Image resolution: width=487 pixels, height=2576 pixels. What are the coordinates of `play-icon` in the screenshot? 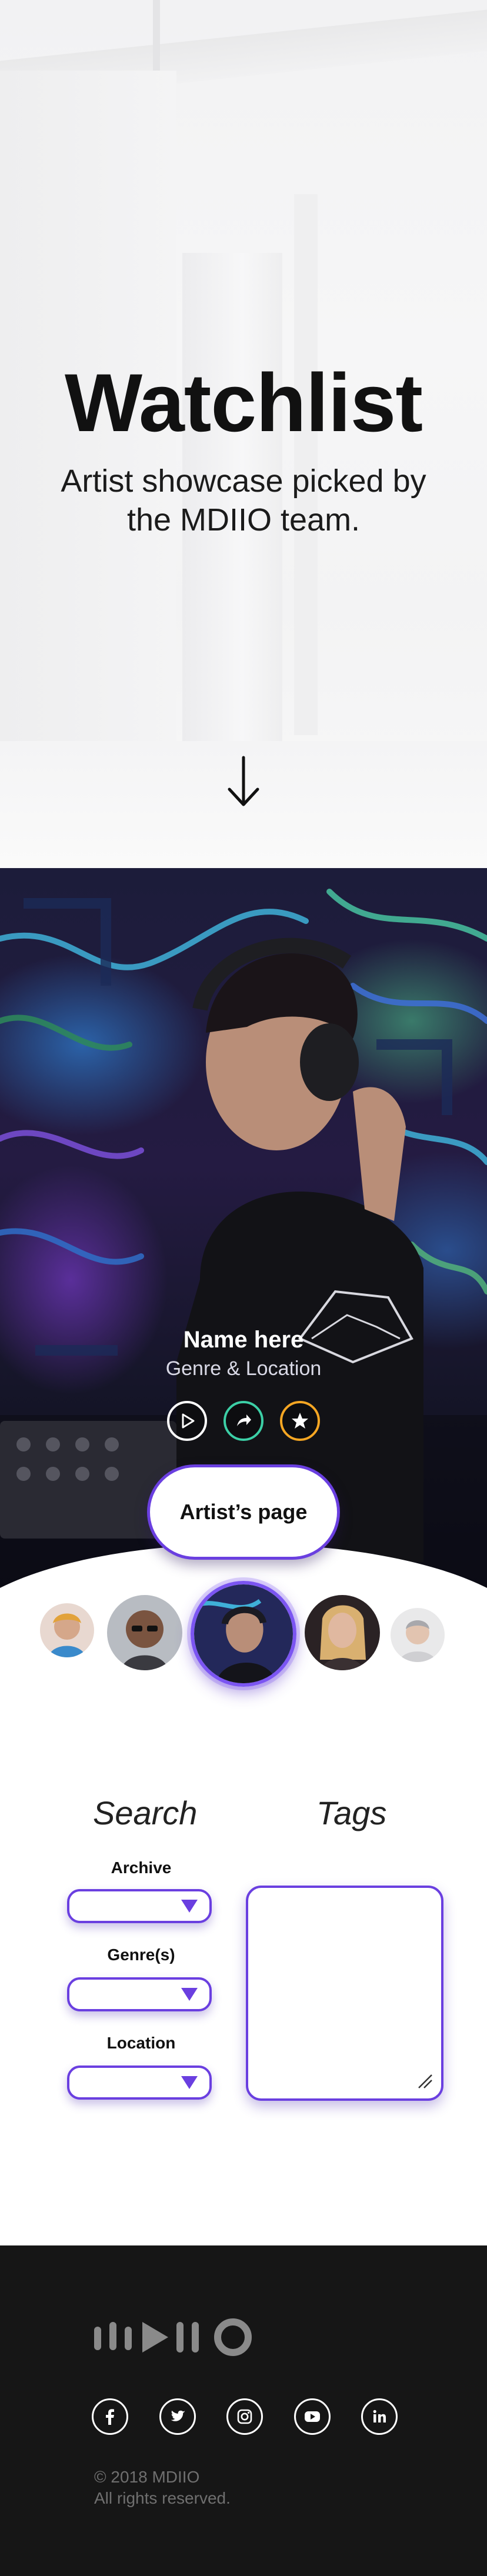 It's located at (188, 1421).